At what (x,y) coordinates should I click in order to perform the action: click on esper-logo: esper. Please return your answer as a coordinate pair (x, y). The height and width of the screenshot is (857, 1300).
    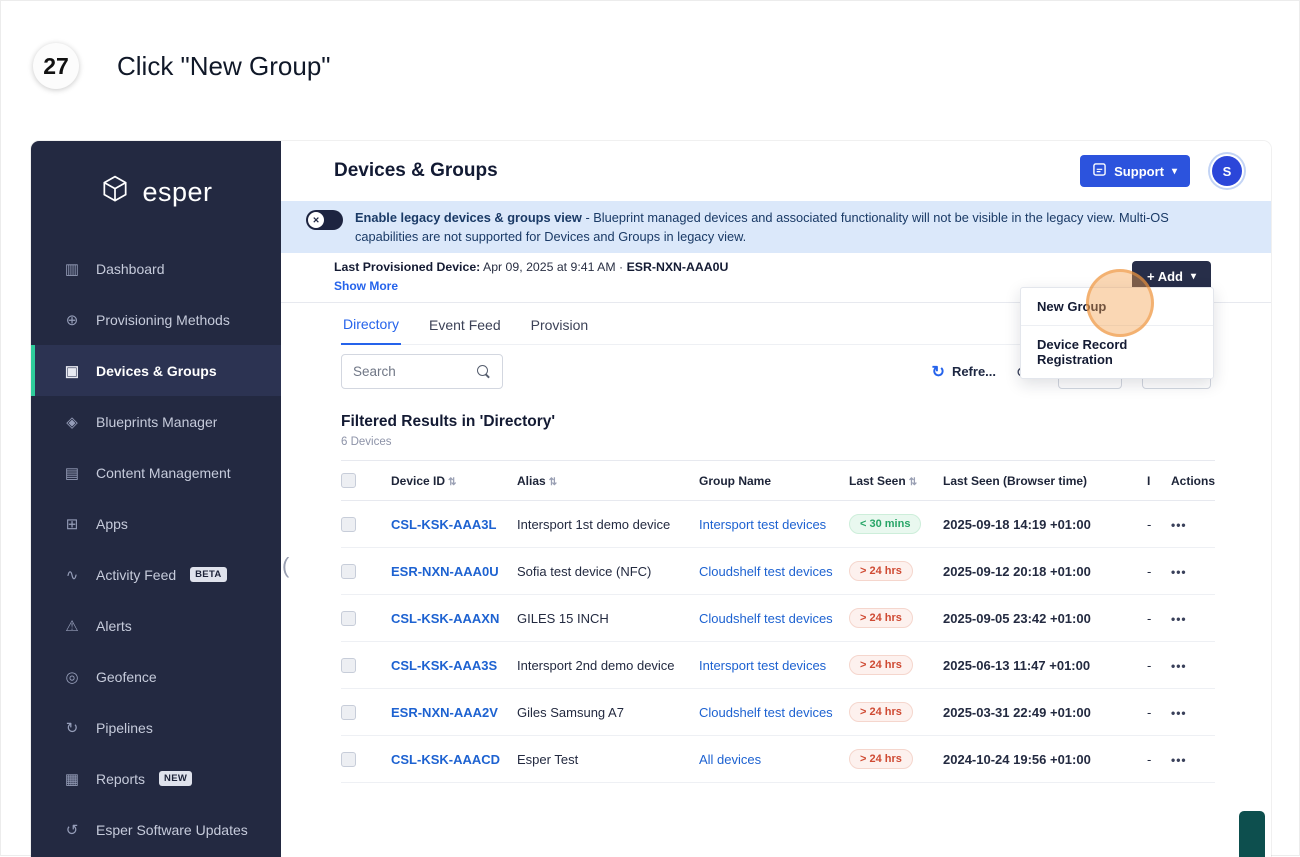
    Looking at the image, I should click on (156, 192).